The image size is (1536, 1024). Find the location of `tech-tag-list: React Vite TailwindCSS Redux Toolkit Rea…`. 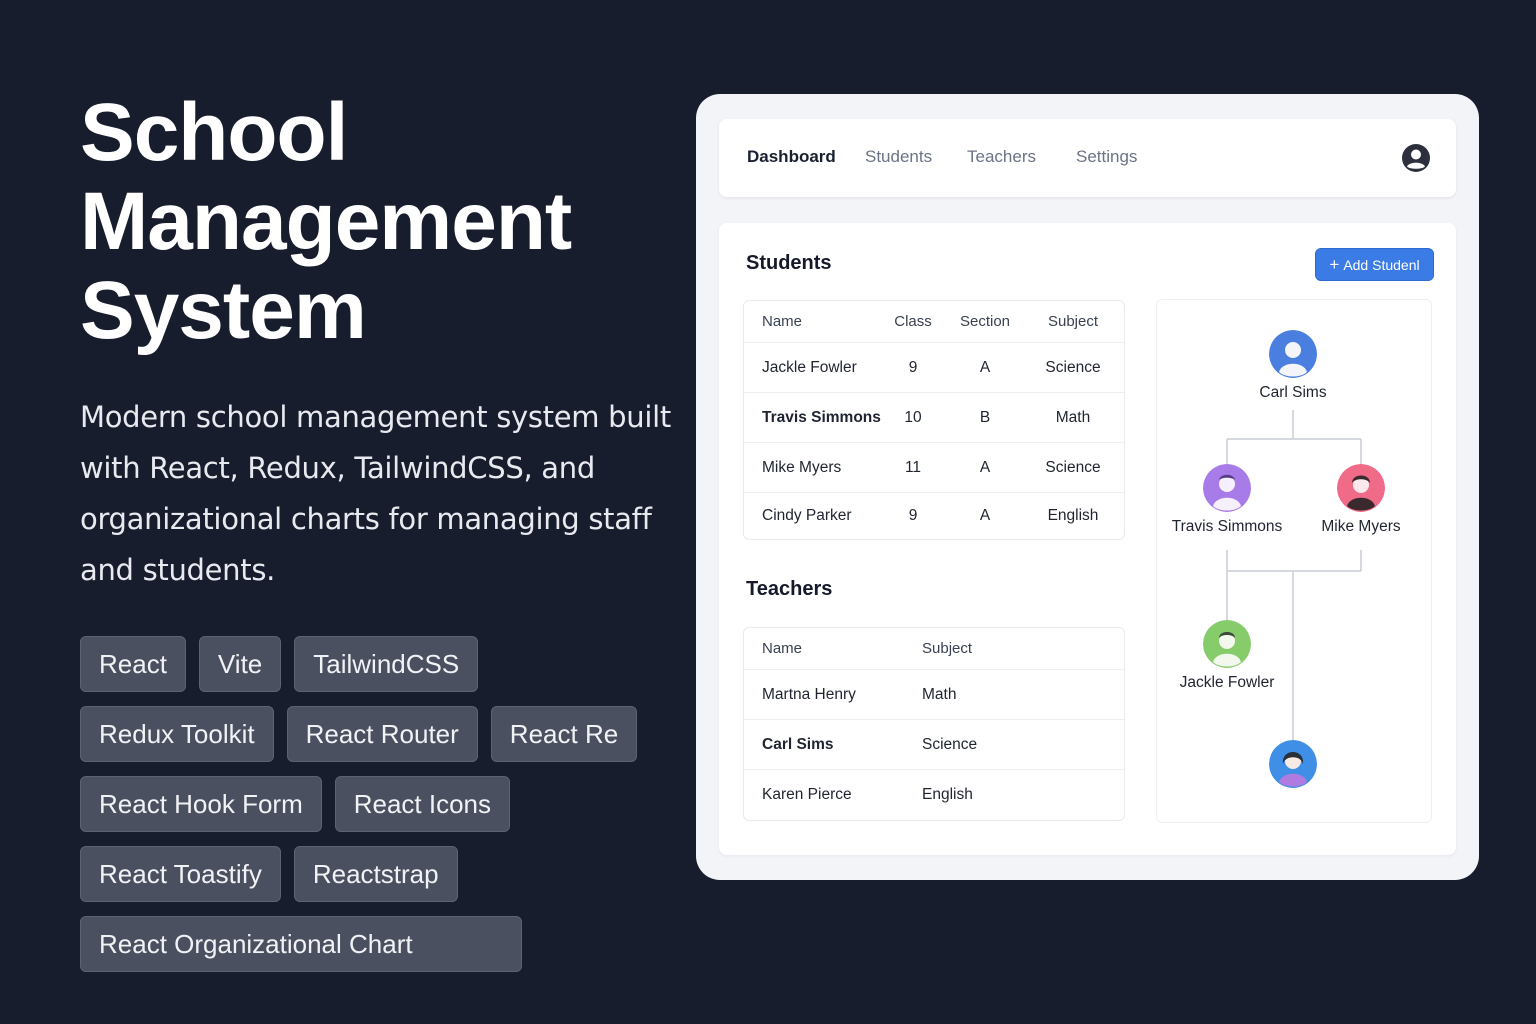

tech-tag-list: React Vite TailwindCSS Redux Toolkit Rea… is located at coordinates (380, 811).